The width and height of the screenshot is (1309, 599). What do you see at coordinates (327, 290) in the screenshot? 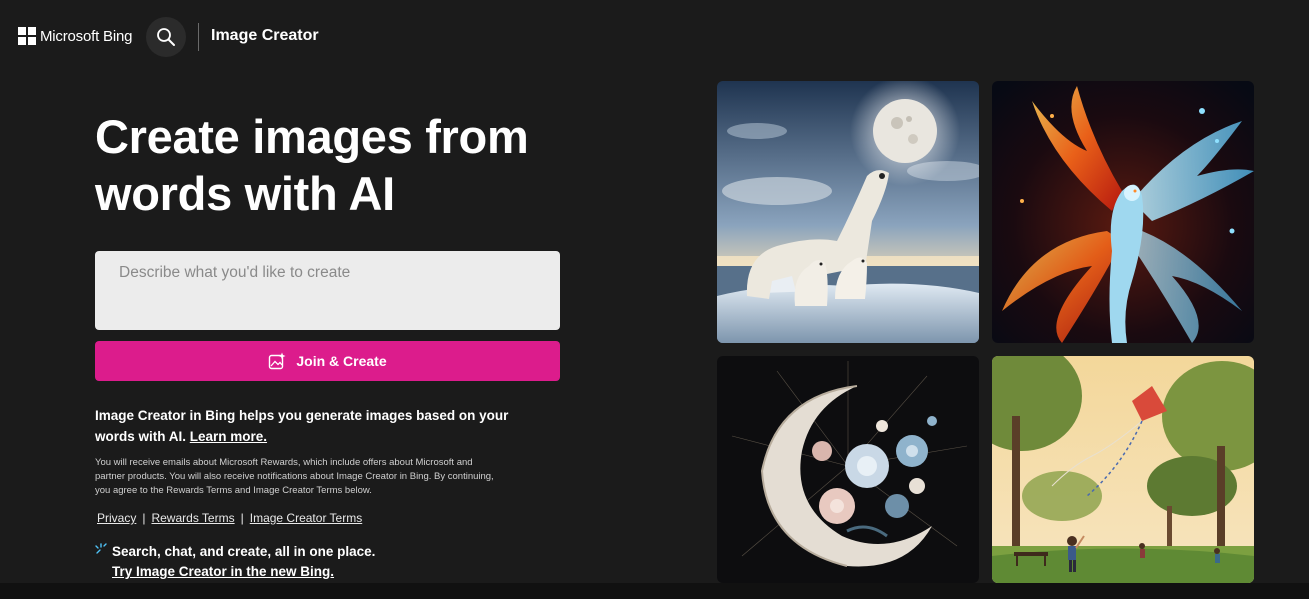
I see `prompt-input` at bounding box center [327, 290].